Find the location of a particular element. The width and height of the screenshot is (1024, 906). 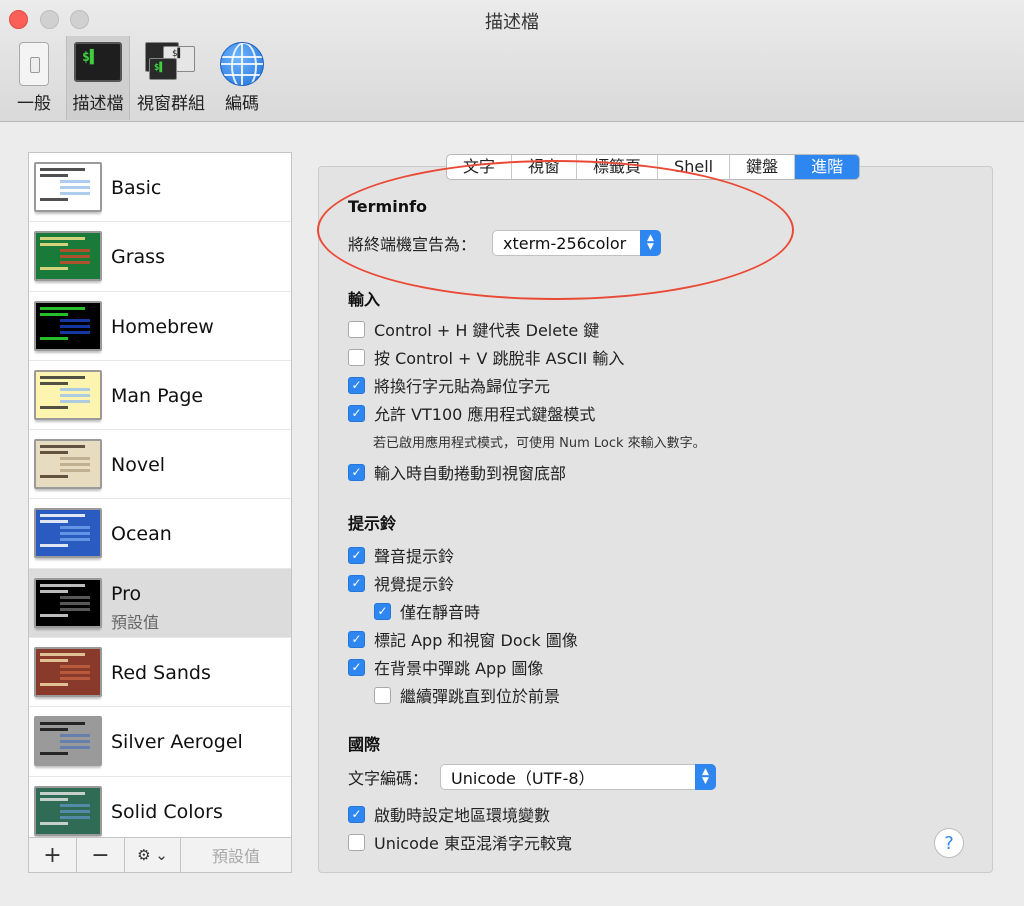

checkbox-option: ✓ 將換行字元貼為歸位字元 is located at coordinates (449, 385).